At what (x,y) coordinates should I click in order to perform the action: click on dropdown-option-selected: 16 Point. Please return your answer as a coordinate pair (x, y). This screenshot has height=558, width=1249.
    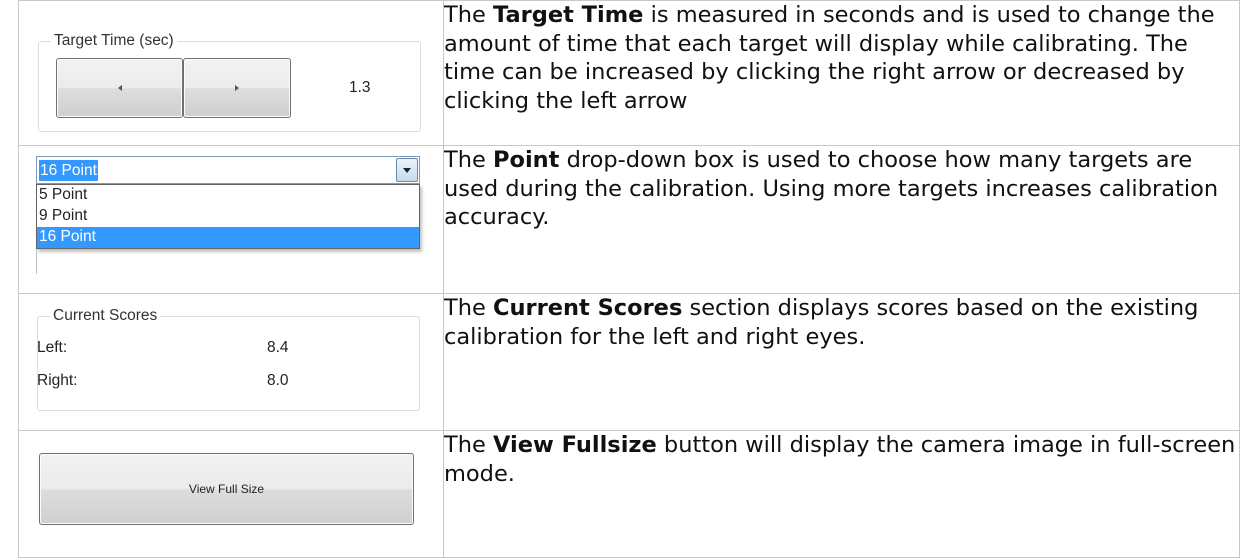
    Looking at the image, I should click on (228, 237).